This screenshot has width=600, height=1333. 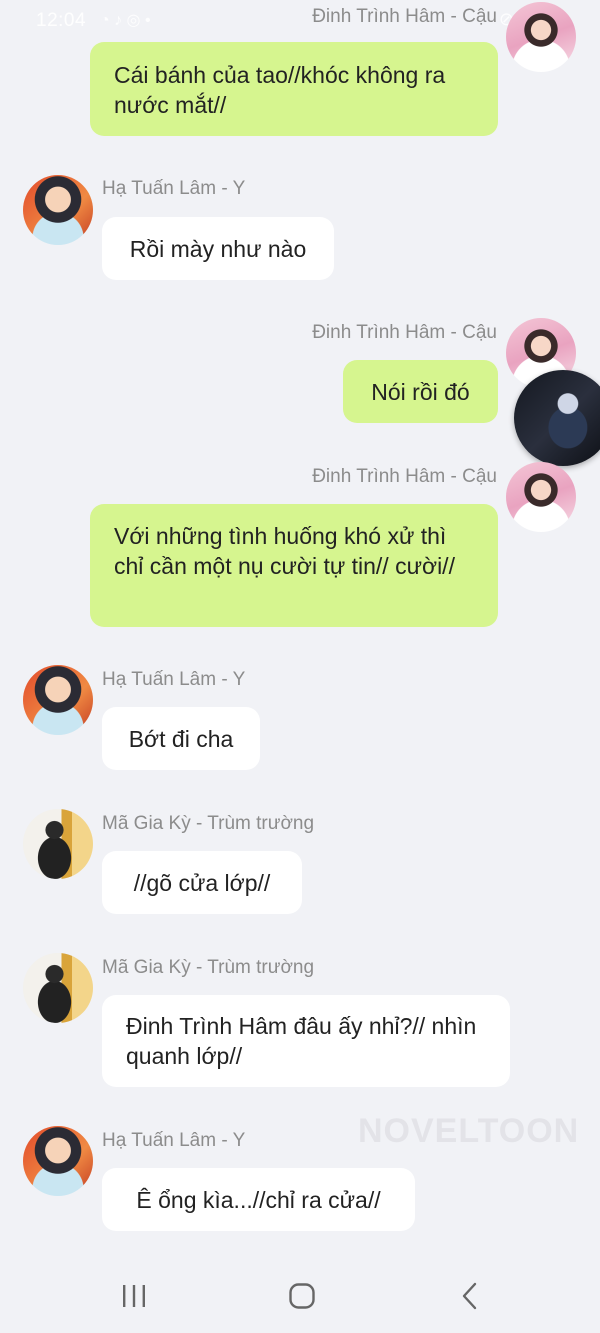 I want to click on message-bubble: Bớt đi cha, so click(x=181, y=738).